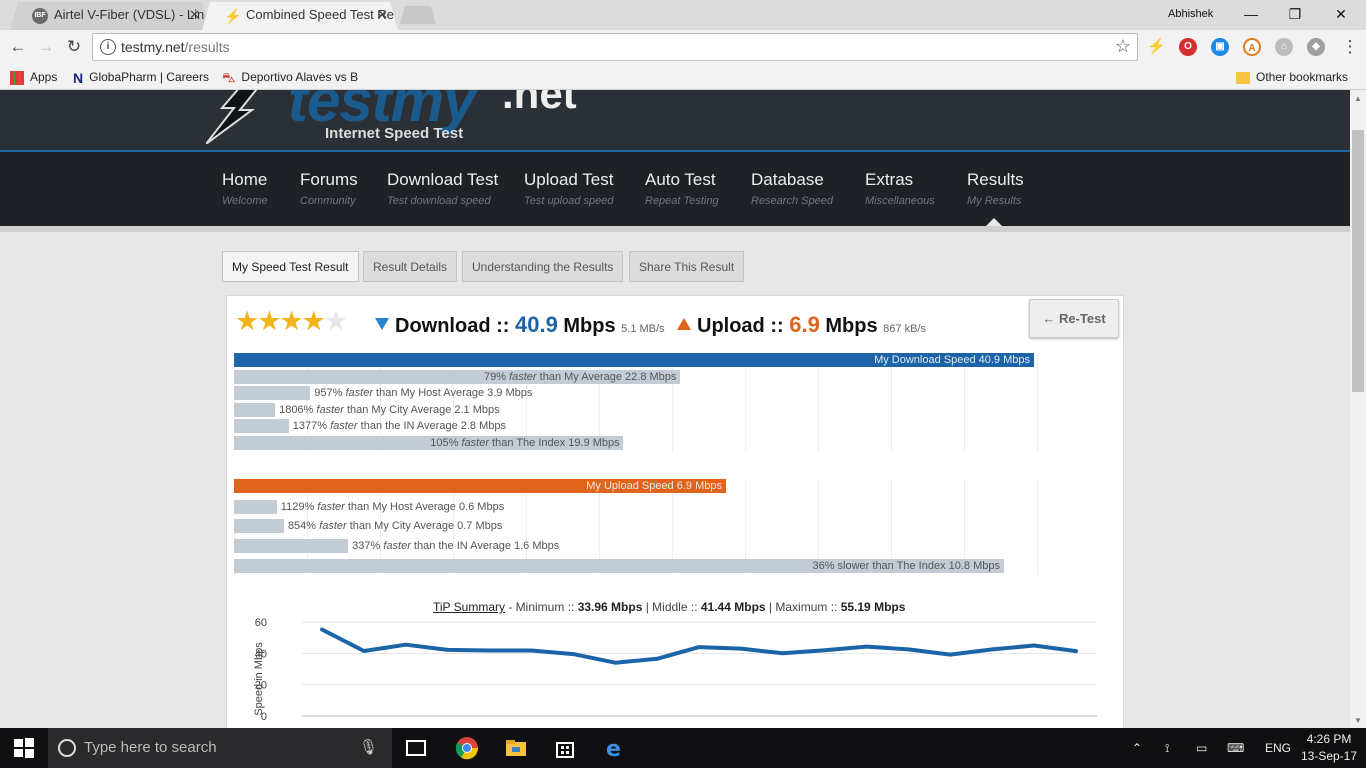 This screenshot has height=768, width=1366. What do you see at coordinates (292, 77) in the screenshot?
I see `bookmark-deportivo: ⛍ Deportivo Alaves vs B` at bounding box center [292, 77].